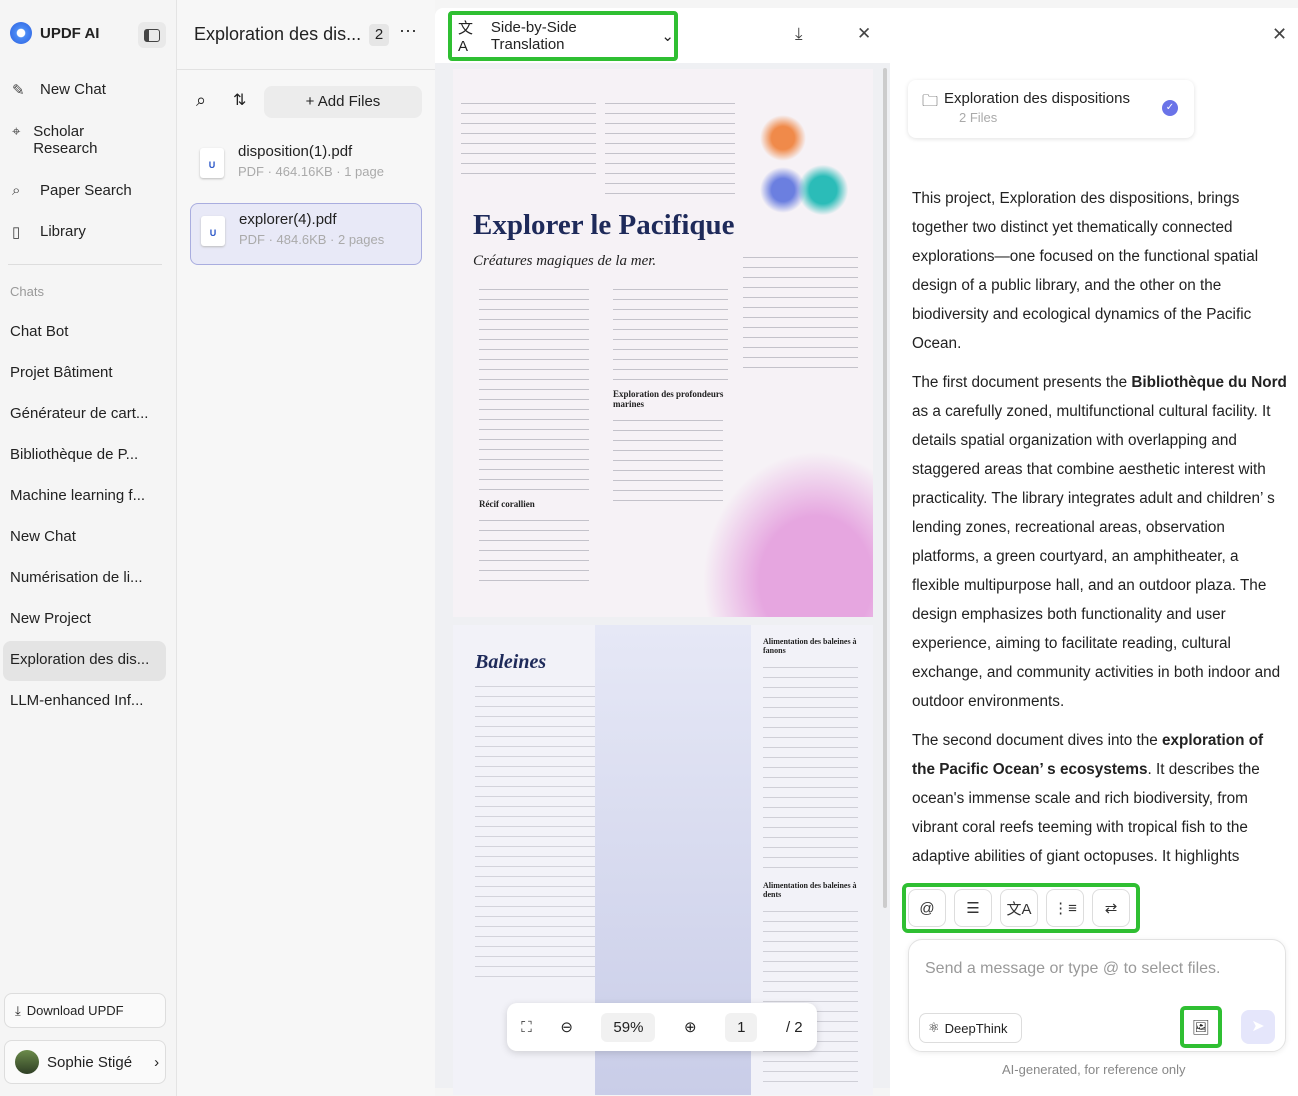 This screenshot has width=1298, height=1096. I want to click on page-number-input: 1, so click(741, 1027).